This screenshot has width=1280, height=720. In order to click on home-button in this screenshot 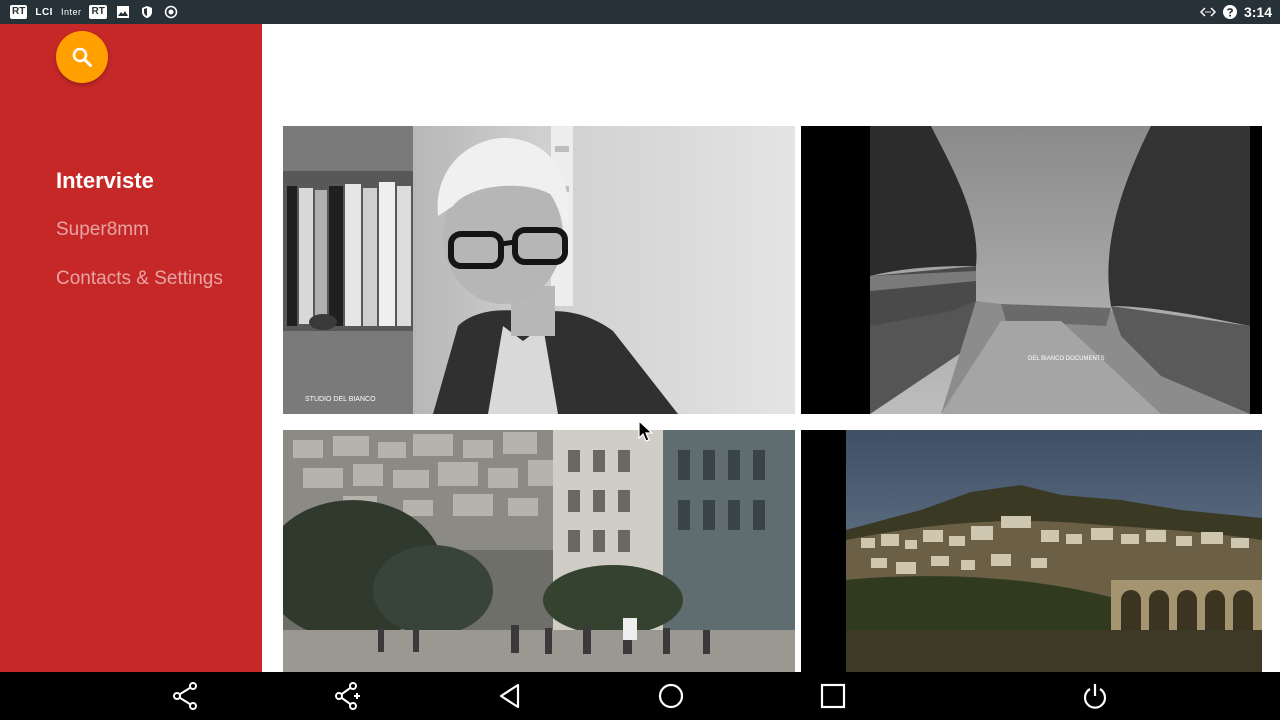, I will do `click(671, 696)`.